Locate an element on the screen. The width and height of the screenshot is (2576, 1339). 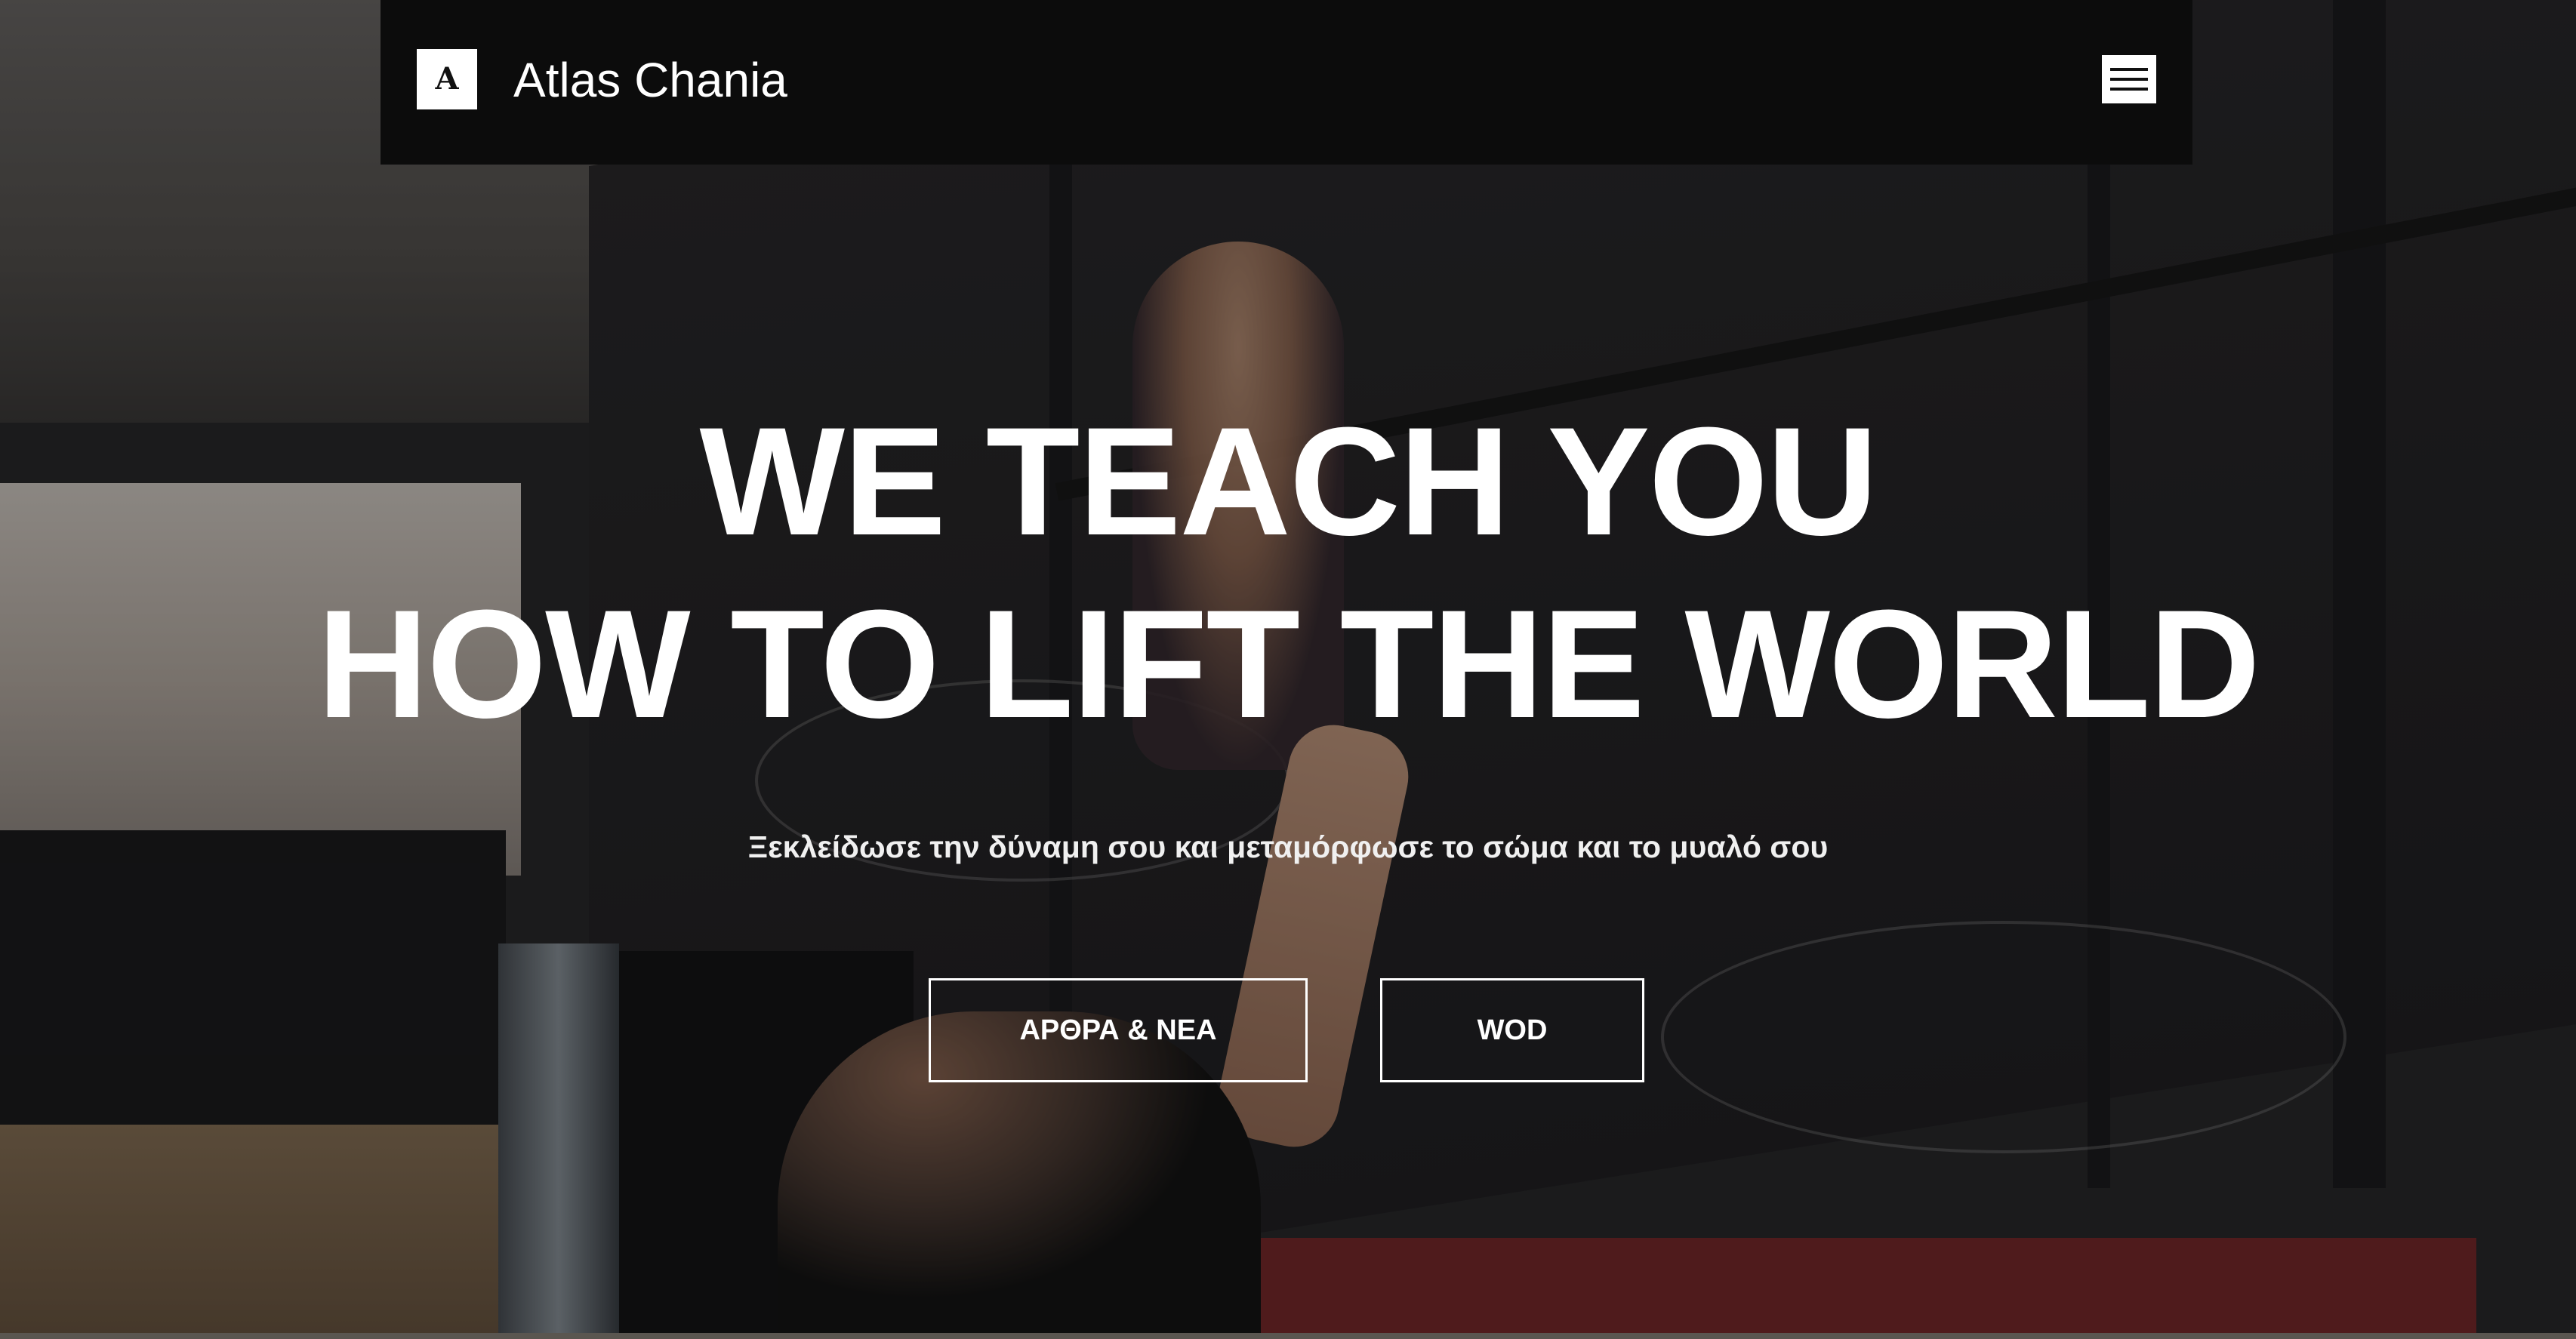
logo-icon: A is located at coordinates (447, 79).